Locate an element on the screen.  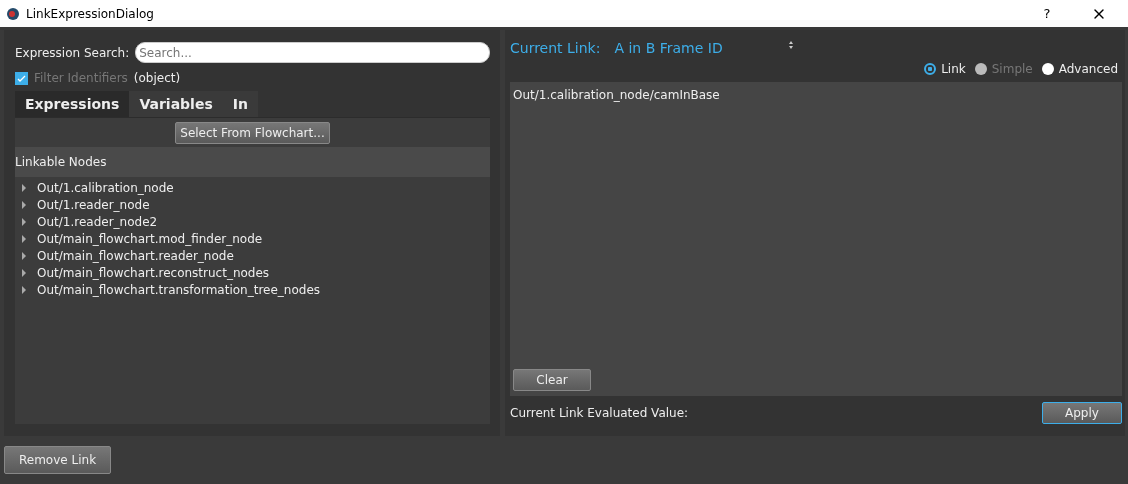
tree-item: Out/1.calibration_node is located at coordinates (105, 187).